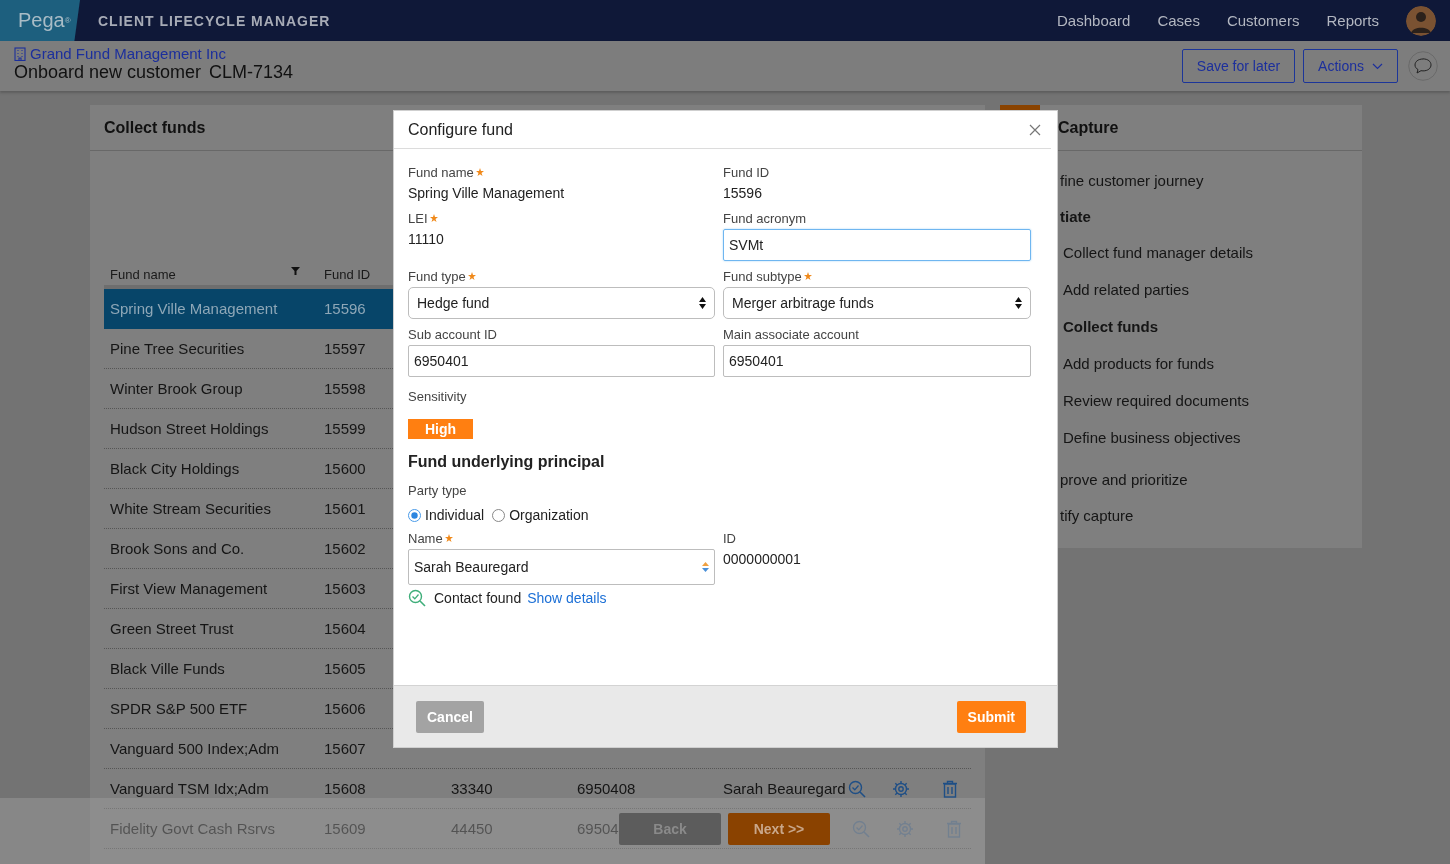 The height and width of the screenshot is (864, 1450). What do you see at coordinates (345, 348) in the screenshot?
I see `table-cell: 15597` at bounding box center [345, 348].